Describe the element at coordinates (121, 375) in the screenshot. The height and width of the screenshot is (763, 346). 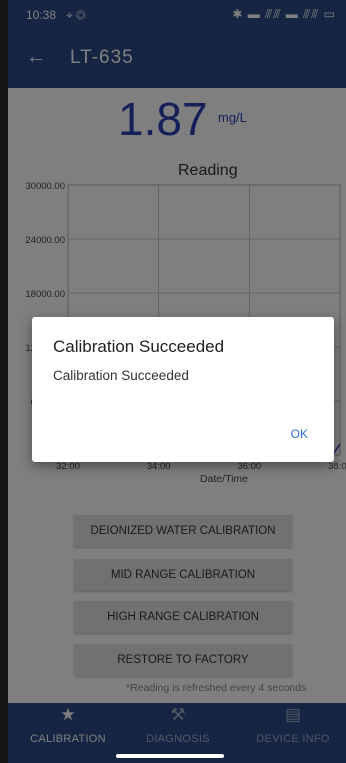
I see `dialog-message: Calibration Succeeded` at that location.